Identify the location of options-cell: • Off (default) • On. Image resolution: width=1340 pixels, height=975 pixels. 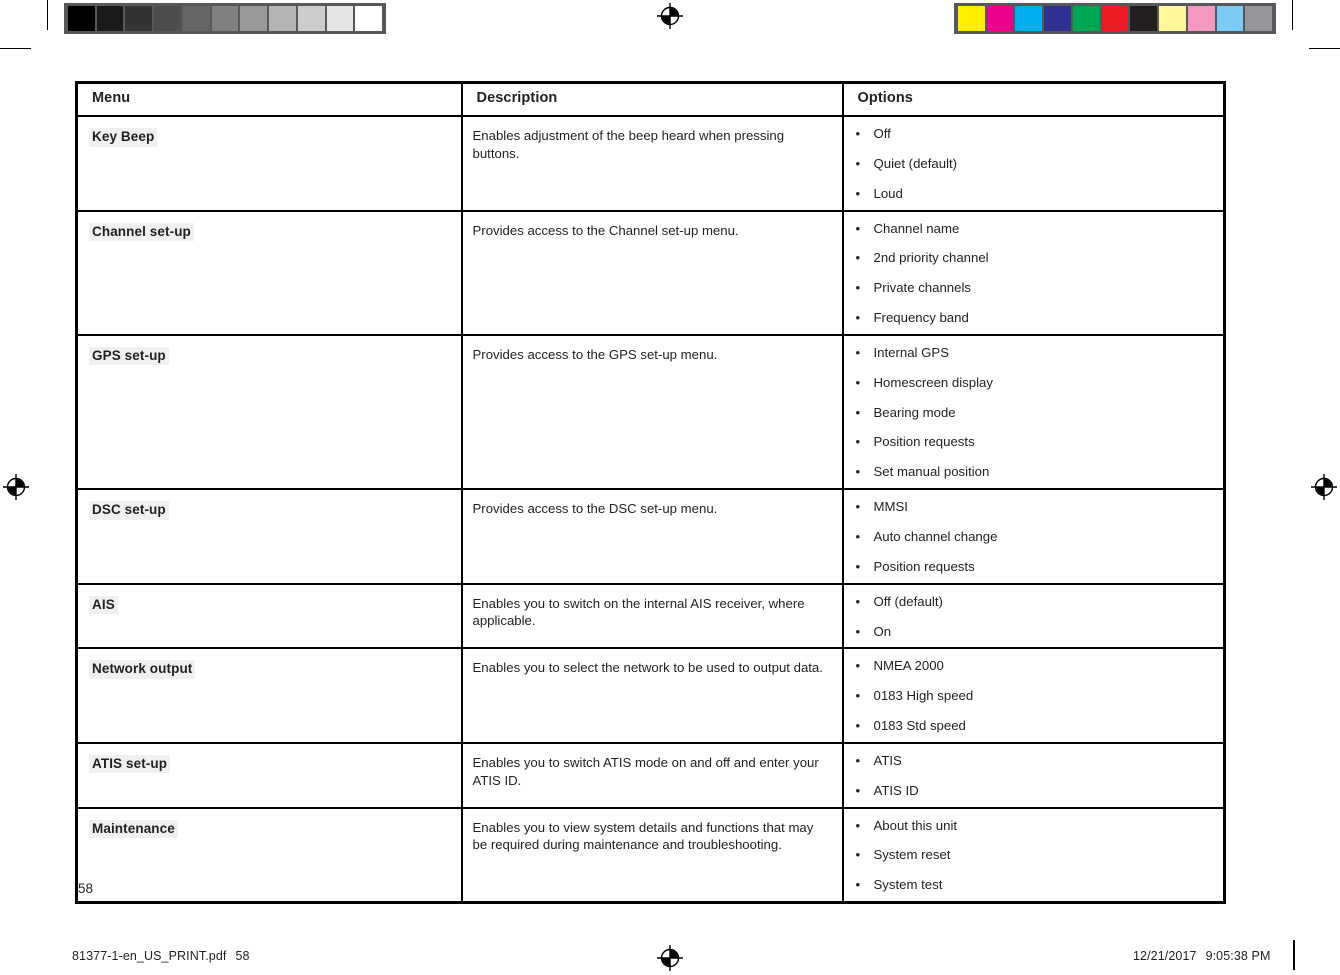
(1033, 616).